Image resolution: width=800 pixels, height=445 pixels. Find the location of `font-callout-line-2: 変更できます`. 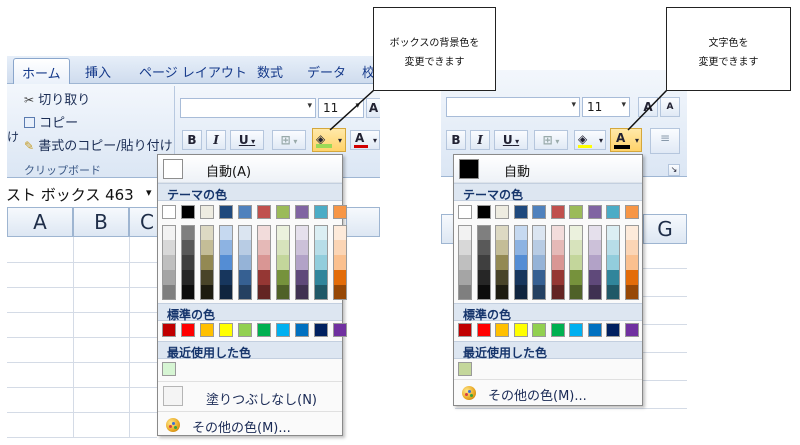

font-callout-line-2: 変更できます is located at coordinates (728, 62).